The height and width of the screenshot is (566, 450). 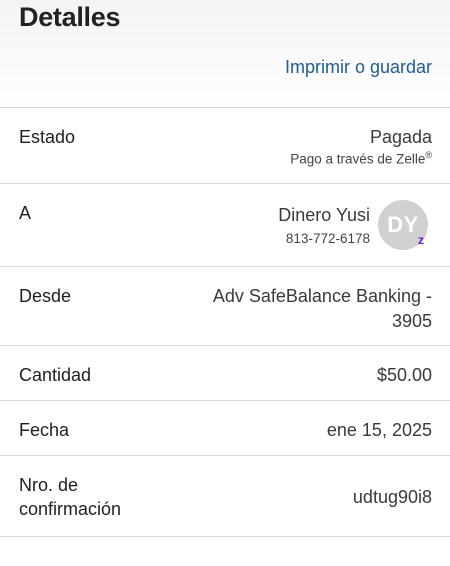 I want to click on status-subtext: Pago a través de Zelle®, so click(x=361, y=158).